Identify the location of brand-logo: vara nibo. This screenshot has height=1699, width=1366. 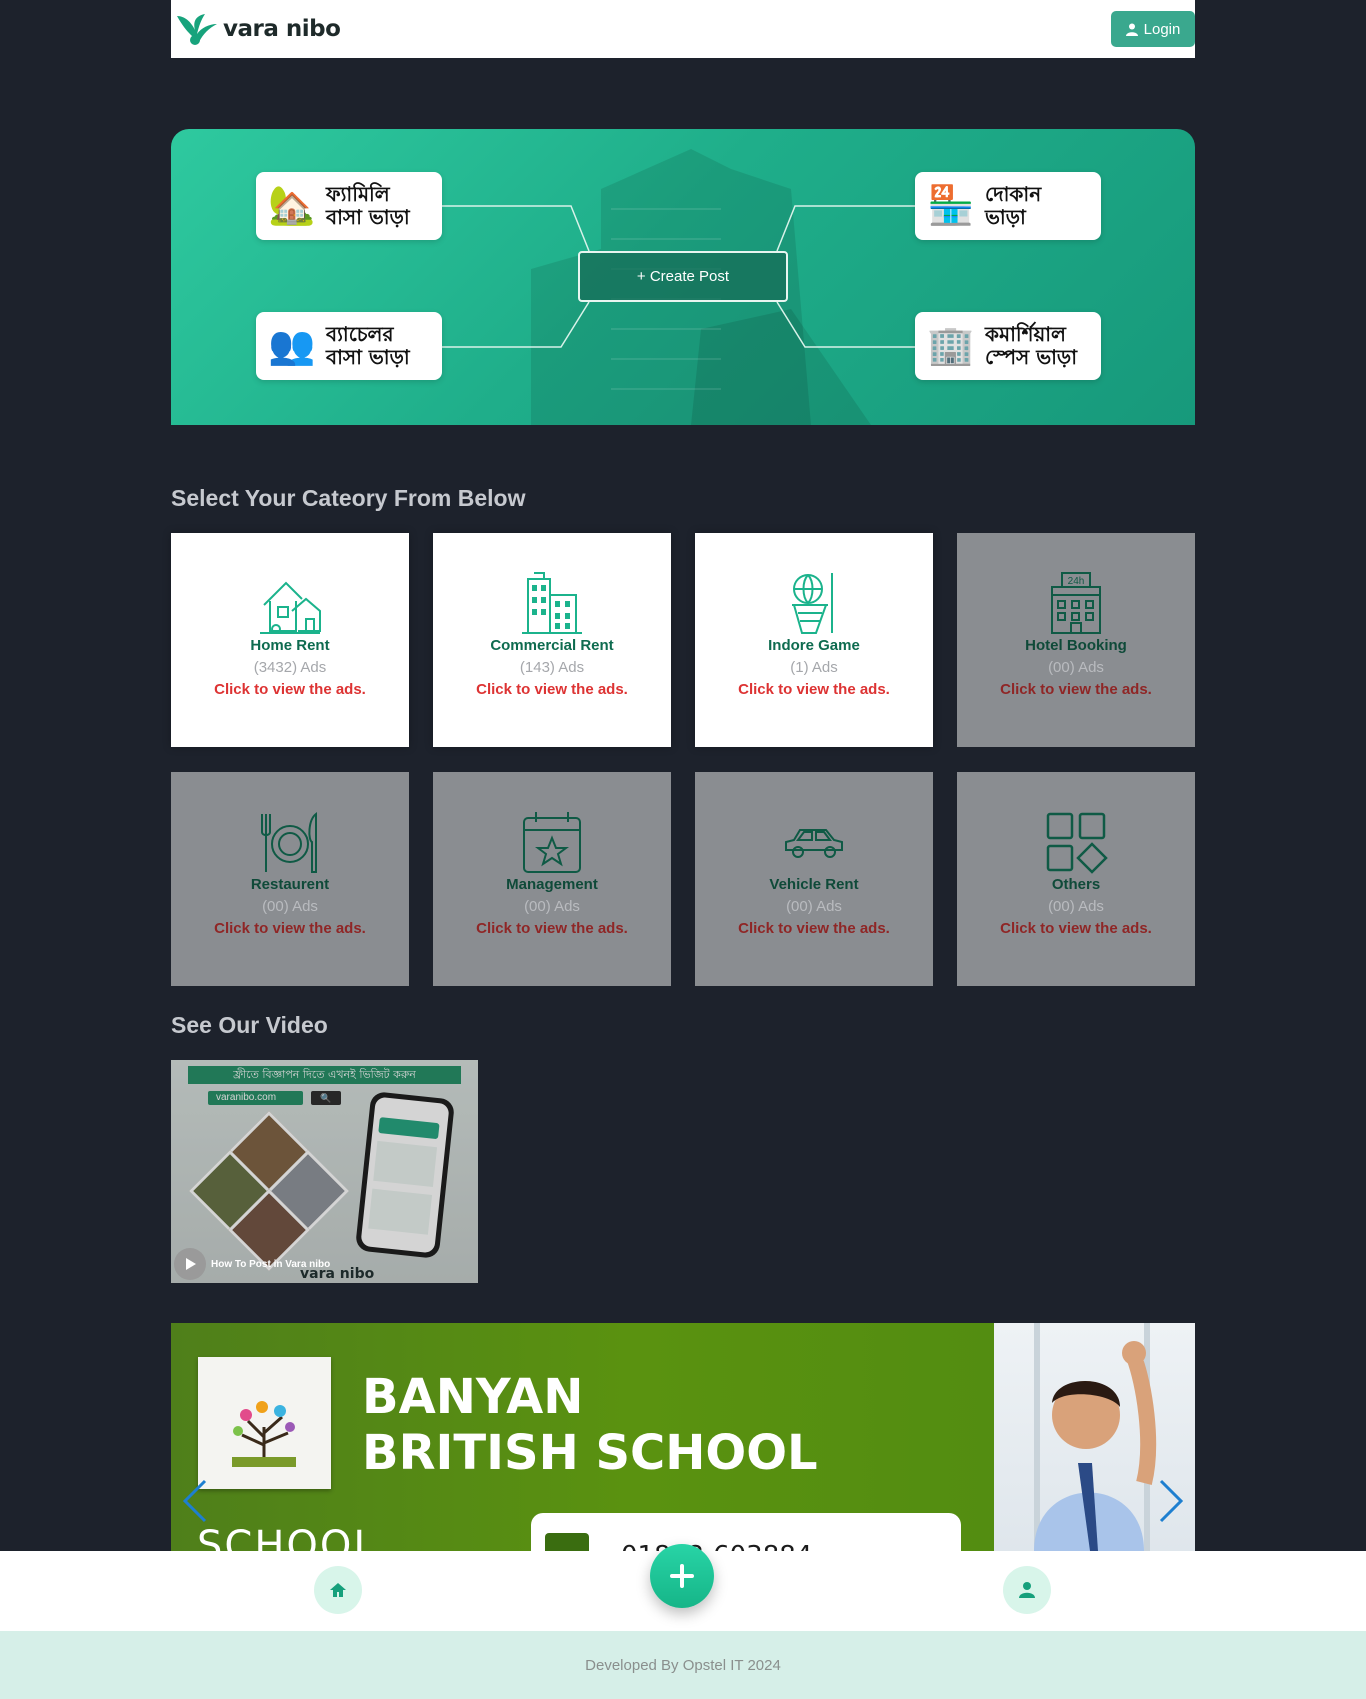
(258, 29).